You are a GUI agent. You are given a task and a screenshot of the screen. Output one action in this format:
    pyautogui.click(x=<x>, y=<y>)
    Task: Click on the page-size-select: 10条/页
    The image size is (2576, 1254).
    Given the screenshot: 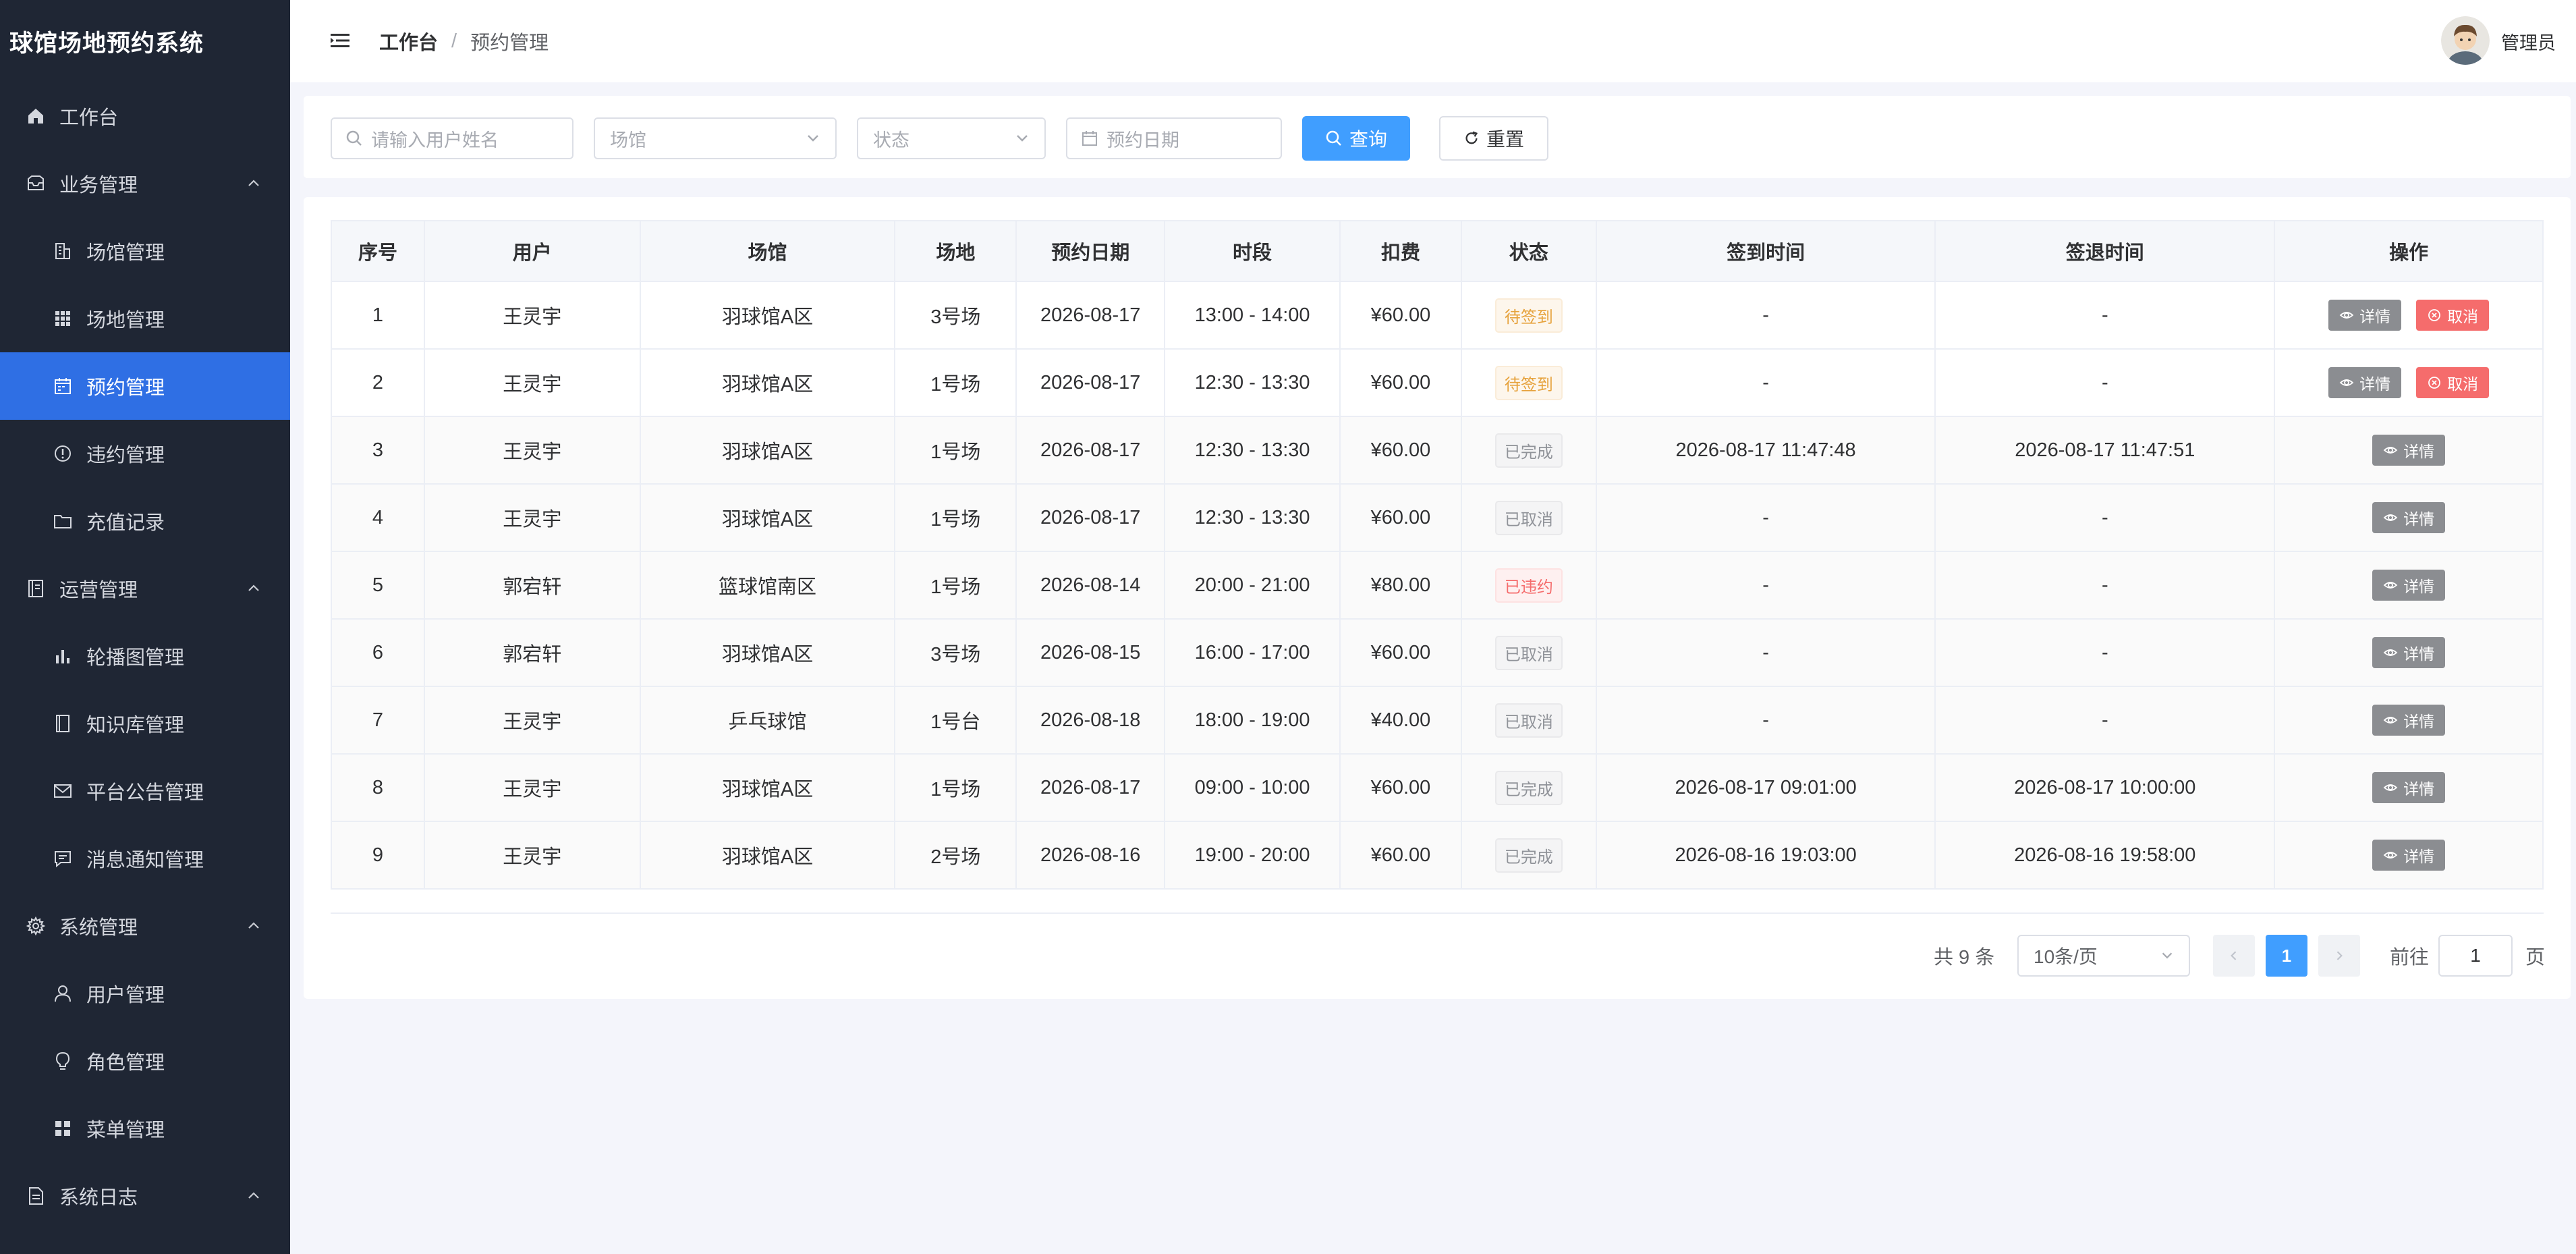 What is the action you would take?
    pyautogui.click(x=2103, y=956)
    